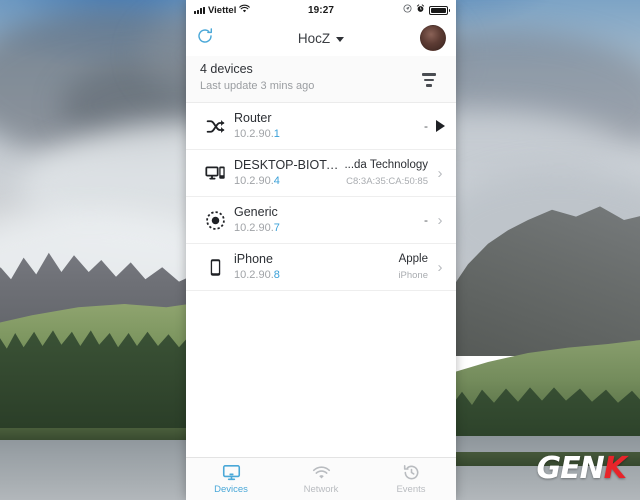 The height and width of the screenshot is (500, 640). What do you see at coordinates (222, 10) in the screenshot?
I see `carrier-name: Viettel` at bounding box center [222, 10].